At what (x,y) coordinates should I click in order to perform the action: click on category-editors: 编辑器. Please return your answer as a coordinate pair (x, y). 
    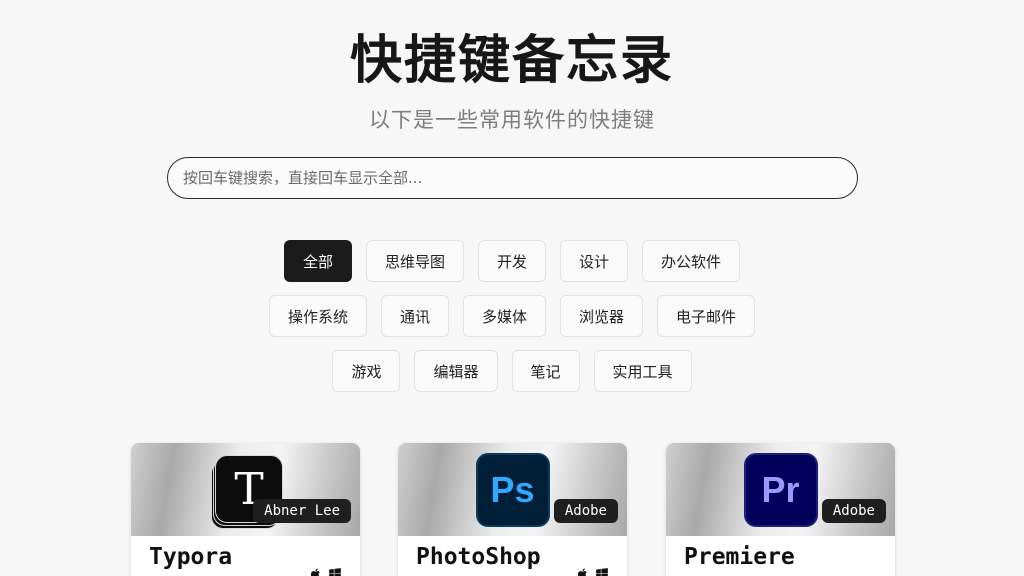
    Looking at the image, I should click on (456, 371).